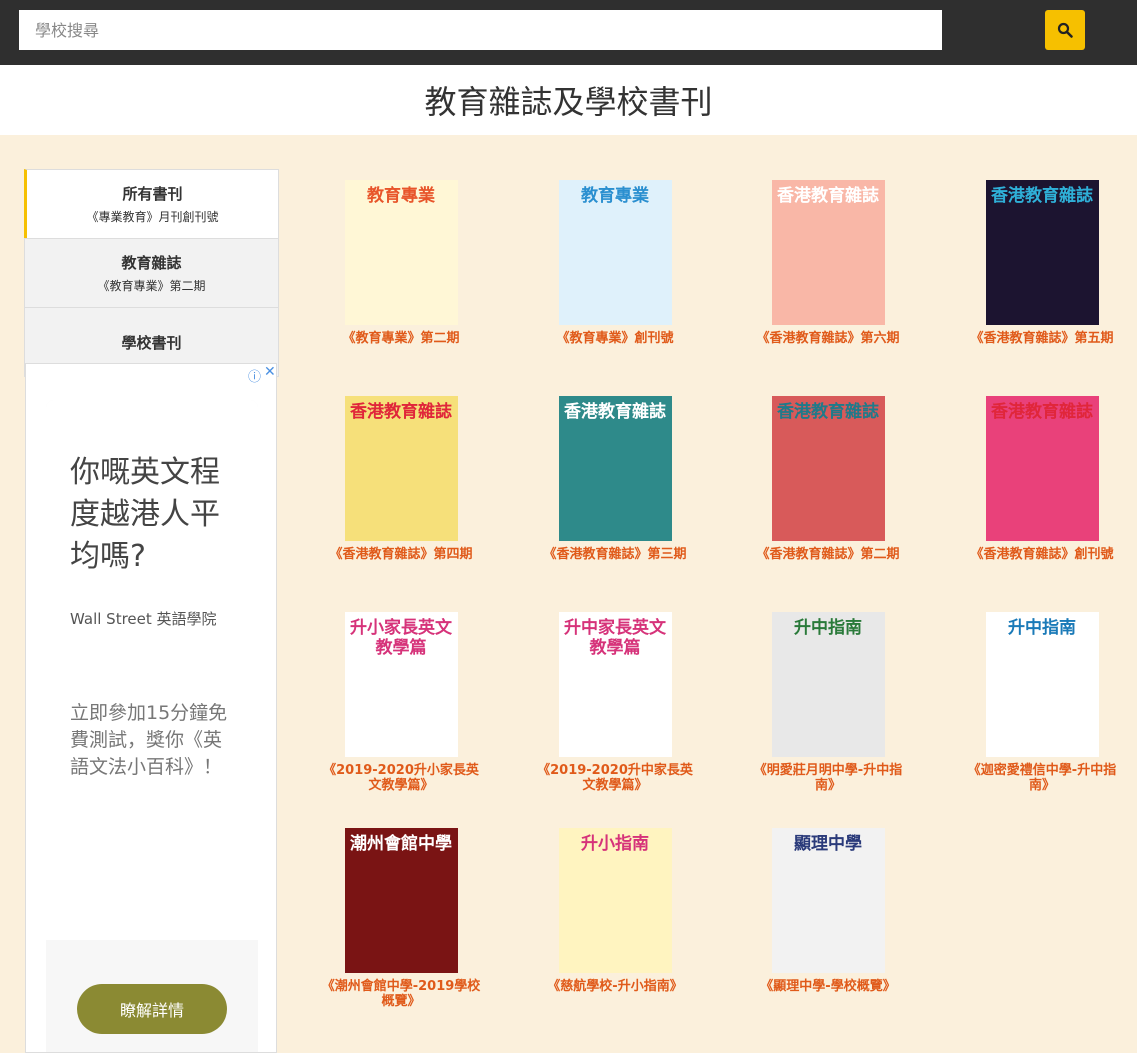 This screenshot has width=1137, height=1053. Describe the element at coordinates (401, 338) in the screenshot. I see `publication-title-link: 《教育專業》第二期` at that location.